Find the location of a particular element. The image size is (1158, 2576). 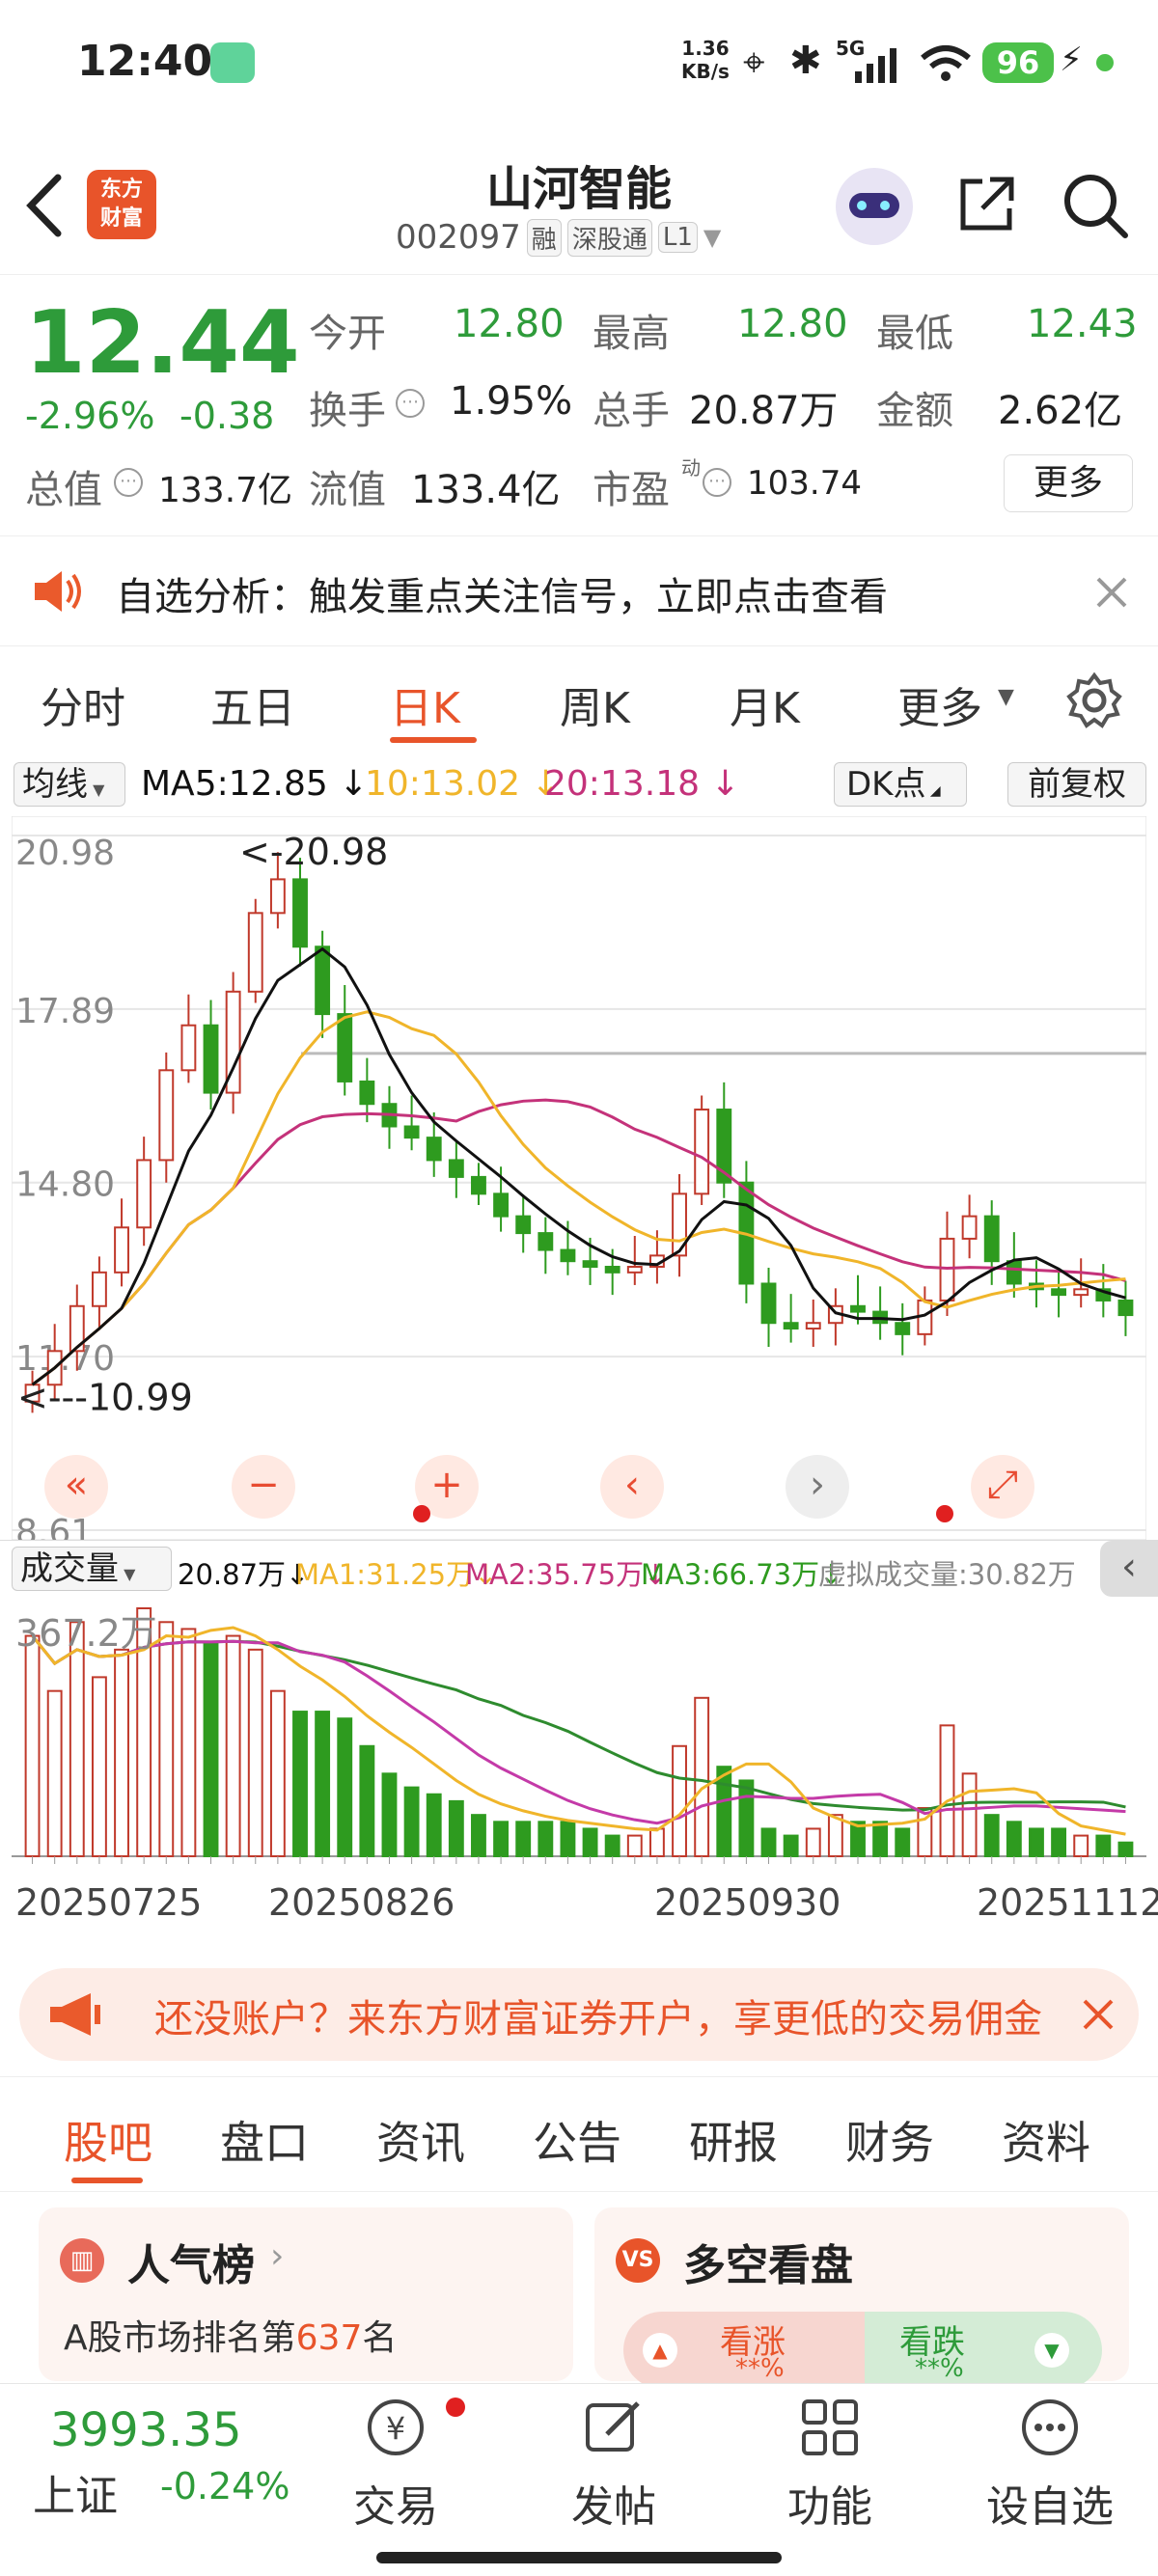

status-time: 12:40 is located at coordinates (145, 61).